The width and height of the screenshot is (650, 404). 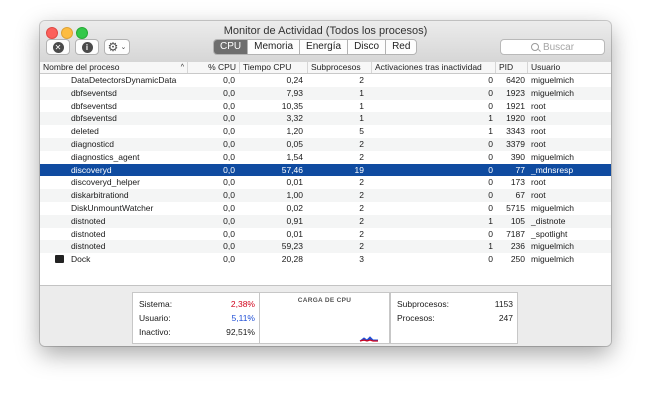 I want to click on cell-cpu-time: 57,46, so click(x=292, y=169).